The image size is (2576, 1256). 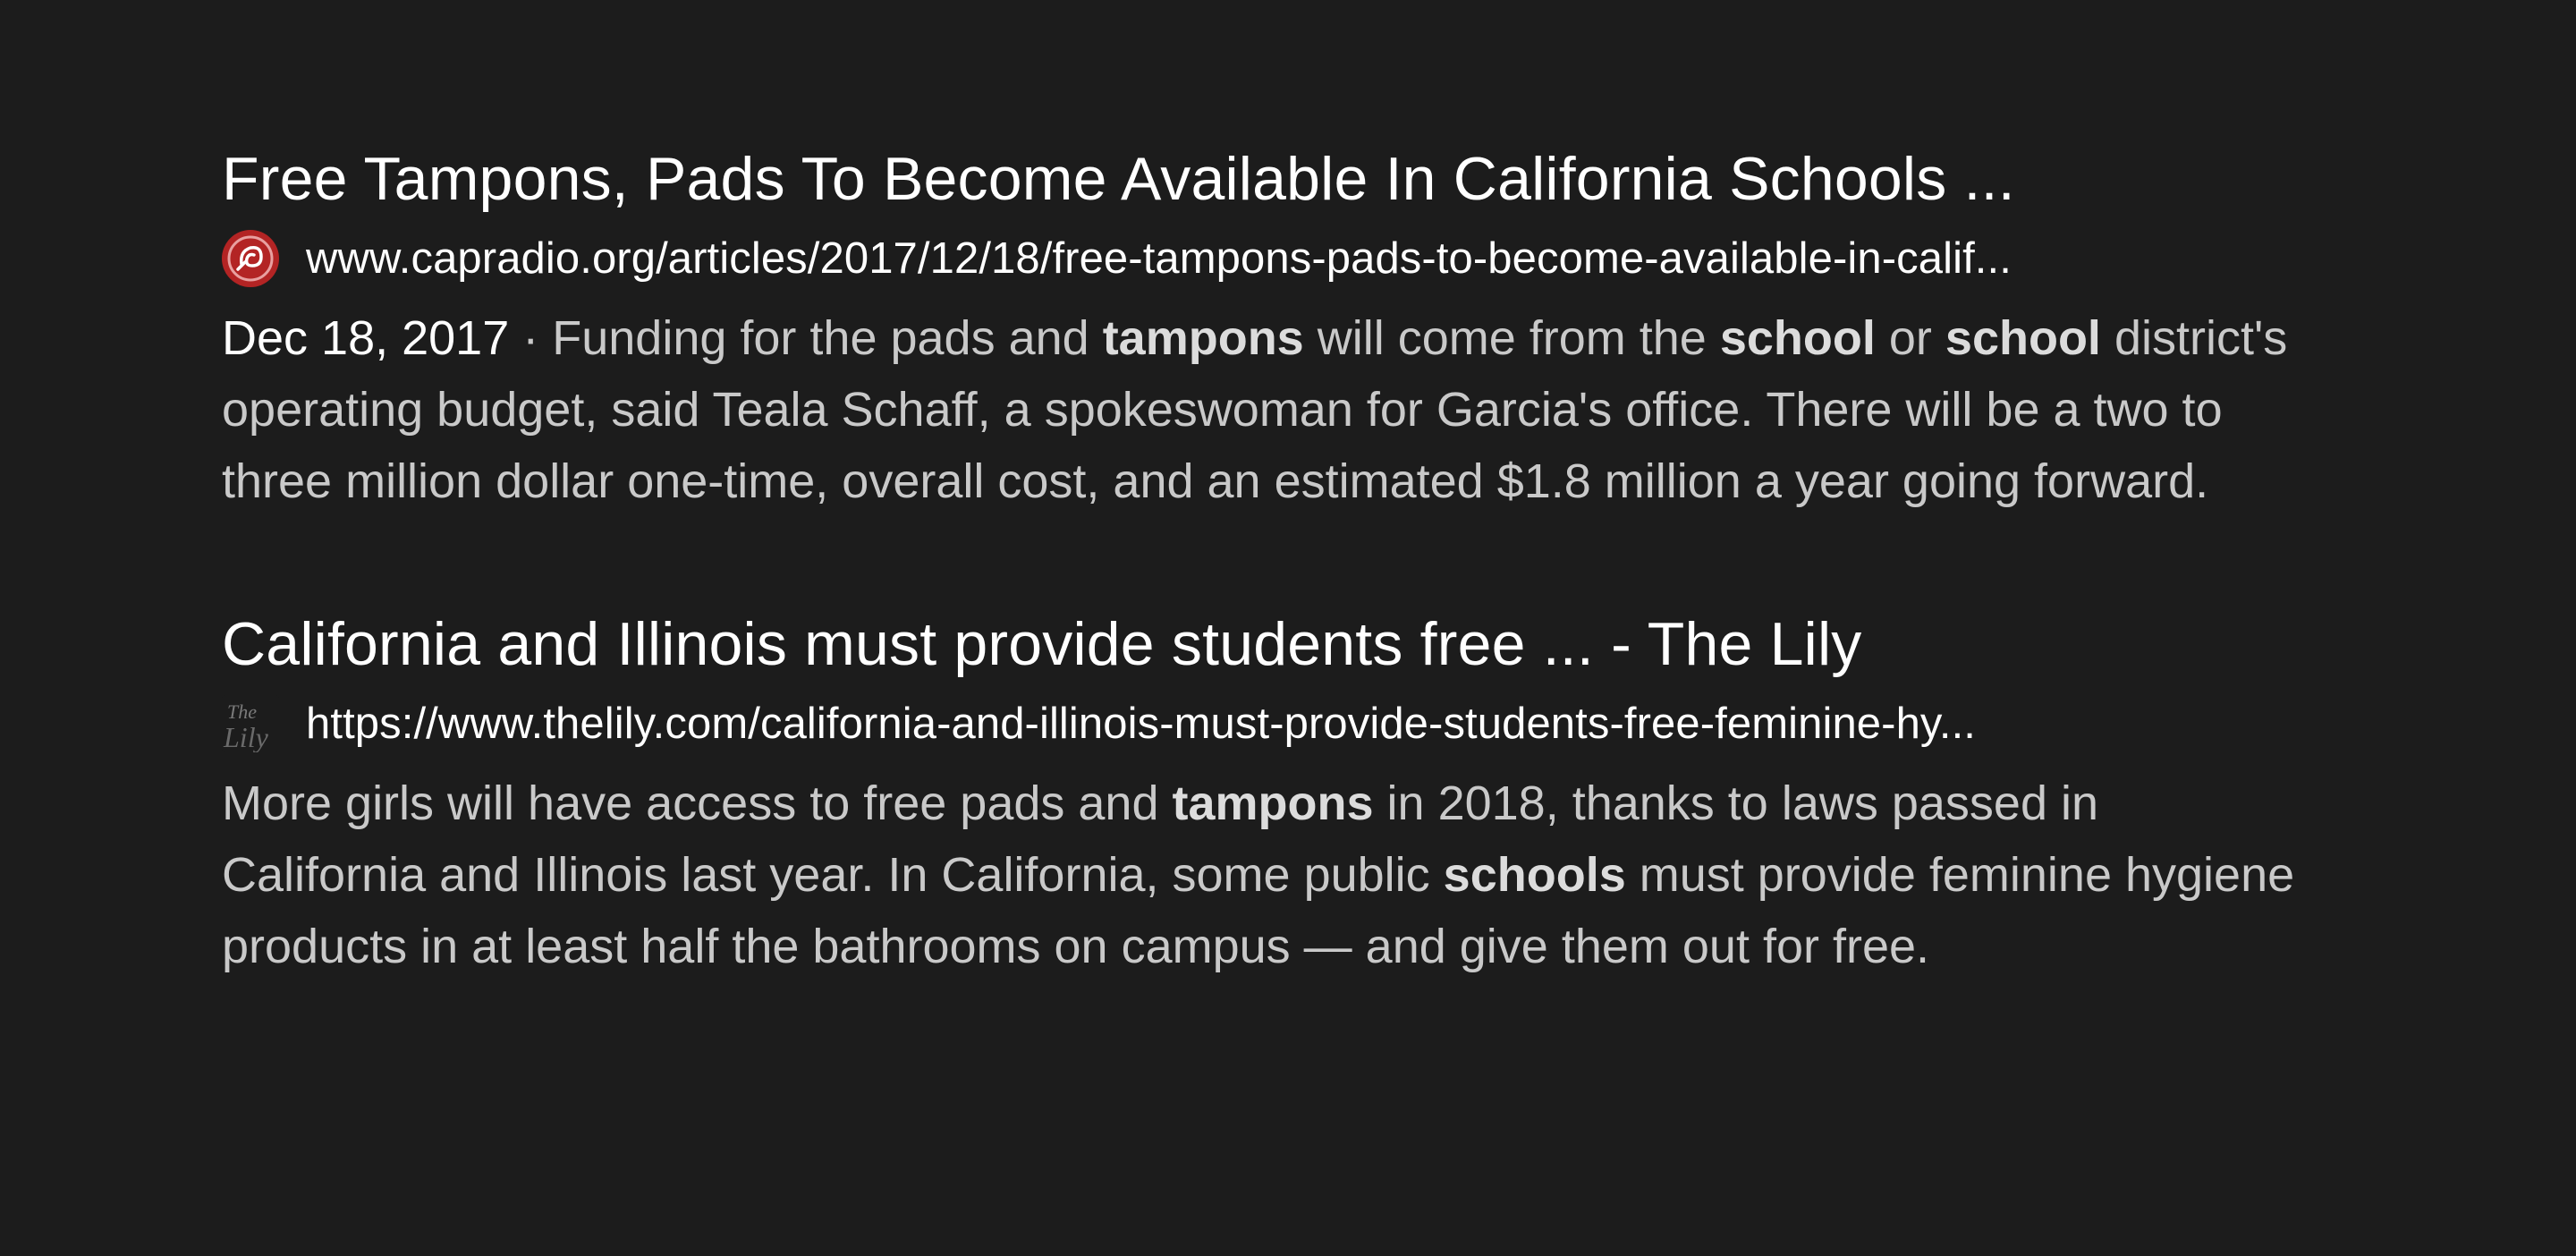 I want to click on snippet-highlight: schools, so click(x=1534, y=875).